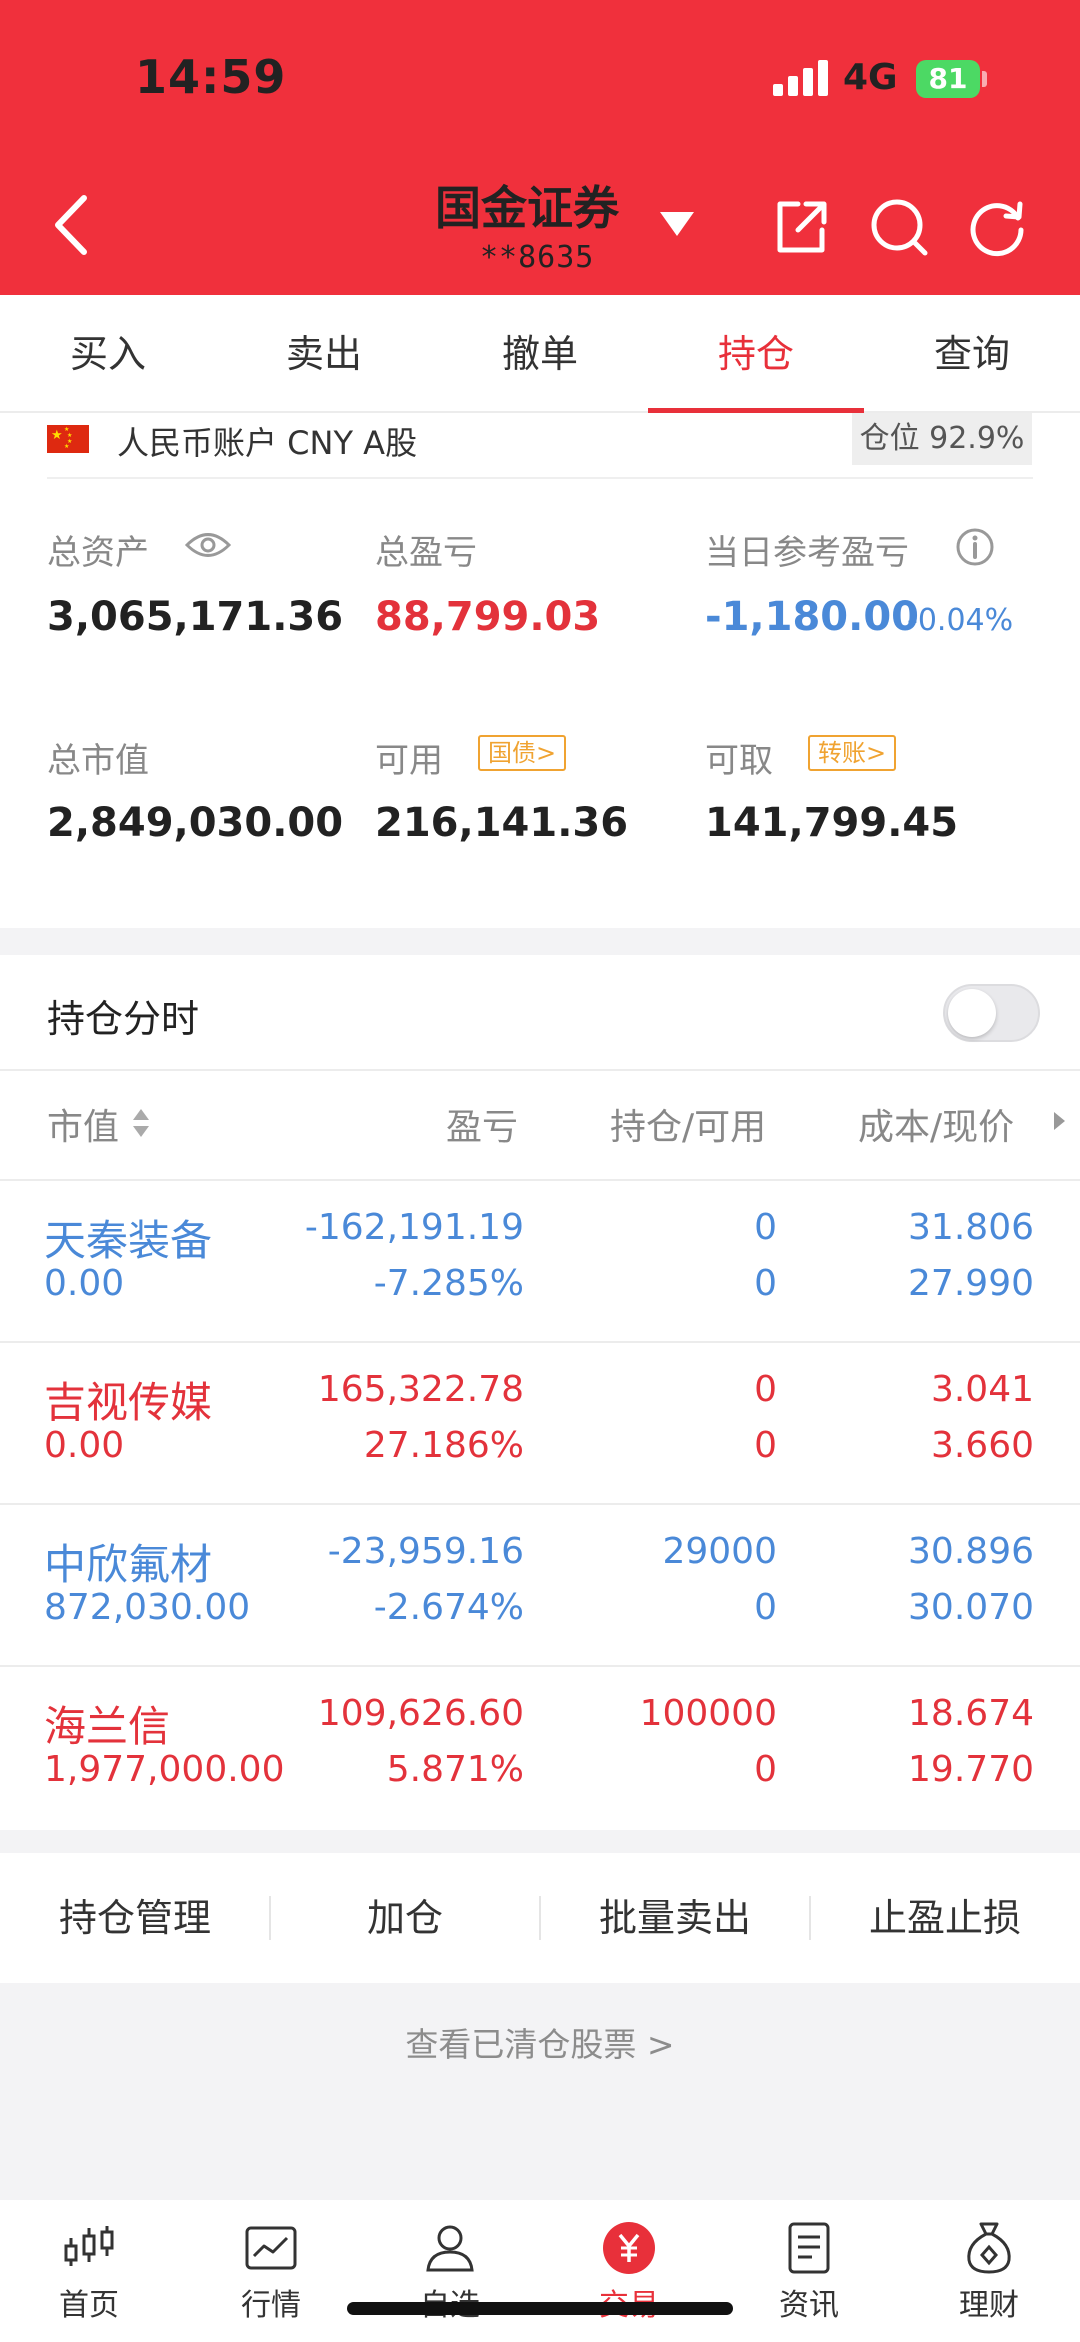 Image resolution: width=1080 pixels, height=2342 pixels. Describe the element at coordinates (870, 77) in the screenshot. I see `network-type: 4G` at that location.